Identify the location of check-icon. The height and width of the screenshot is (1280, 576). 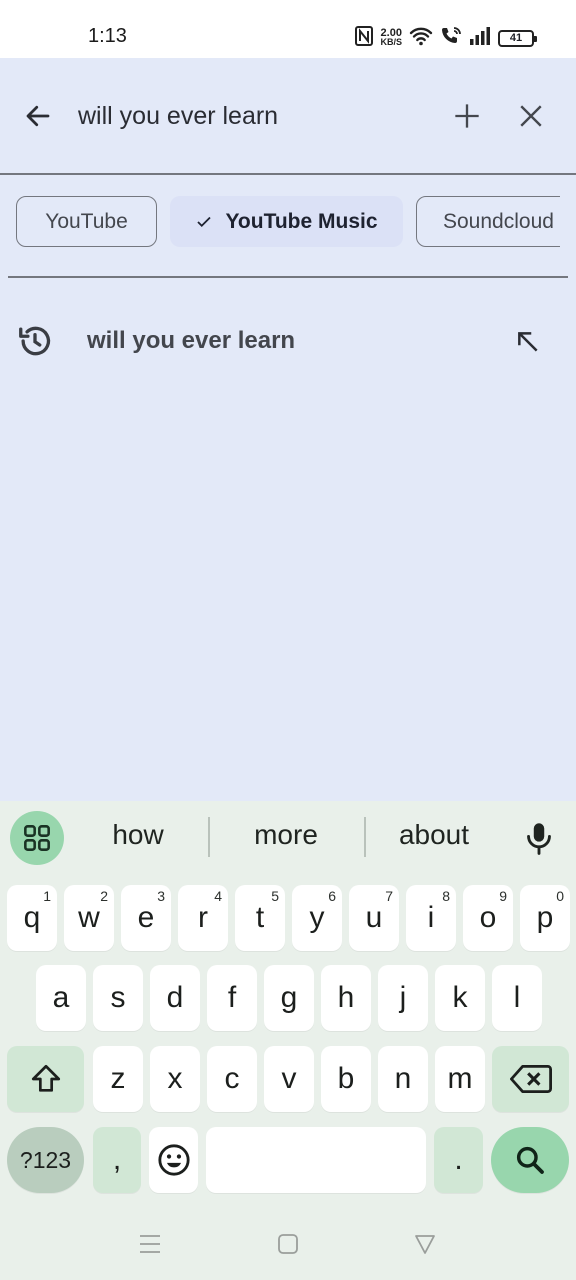
(204, 222).